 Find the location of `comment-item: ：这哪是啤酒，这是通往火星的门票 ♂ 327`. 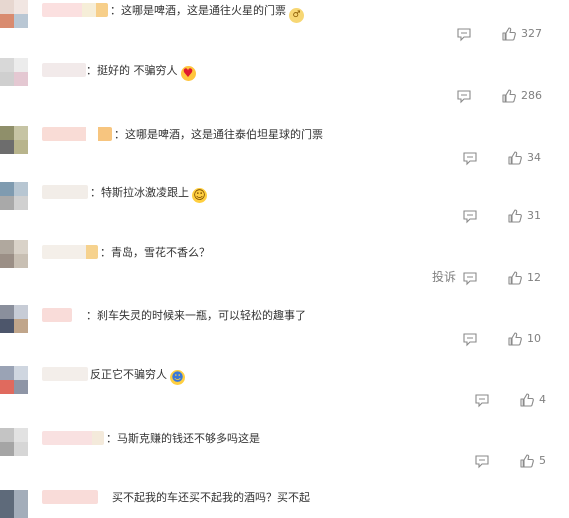

comment-item: ：这哪是啤酒，这是通往火星的门票 ♂ 327 is located at coordinates (284, 30).